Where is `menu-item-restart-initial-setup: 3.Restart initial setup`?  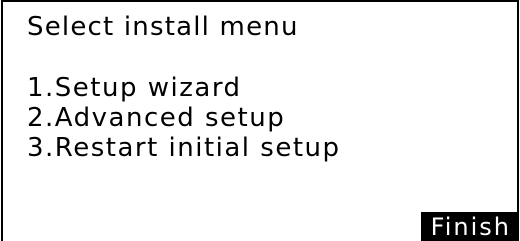
menu-item-restart-initial-setup: 3.Restart initial setup is located at coordinates (184, 148).